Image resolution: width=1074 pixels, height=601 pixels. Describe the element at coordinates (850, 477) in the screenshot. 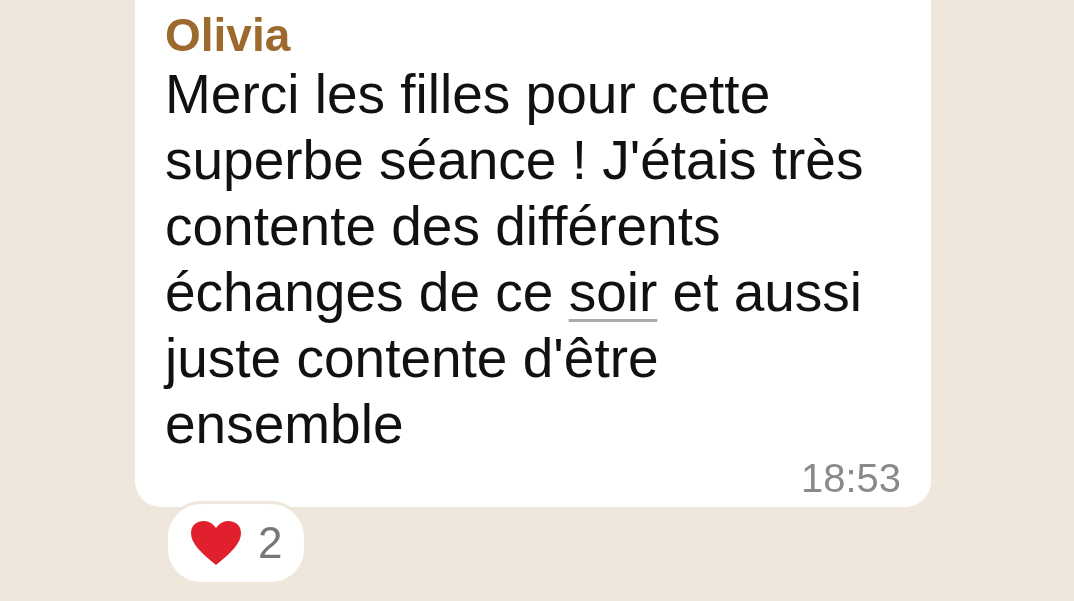

I see `message-time: 18:53` at that location.